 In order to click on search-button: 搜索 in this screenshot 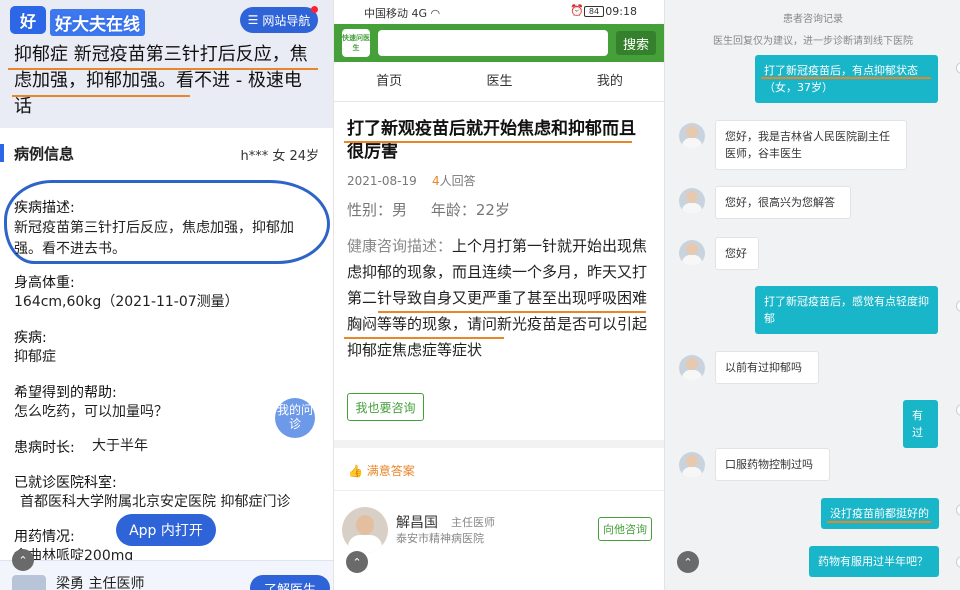, I will do `click(636, 43)`.